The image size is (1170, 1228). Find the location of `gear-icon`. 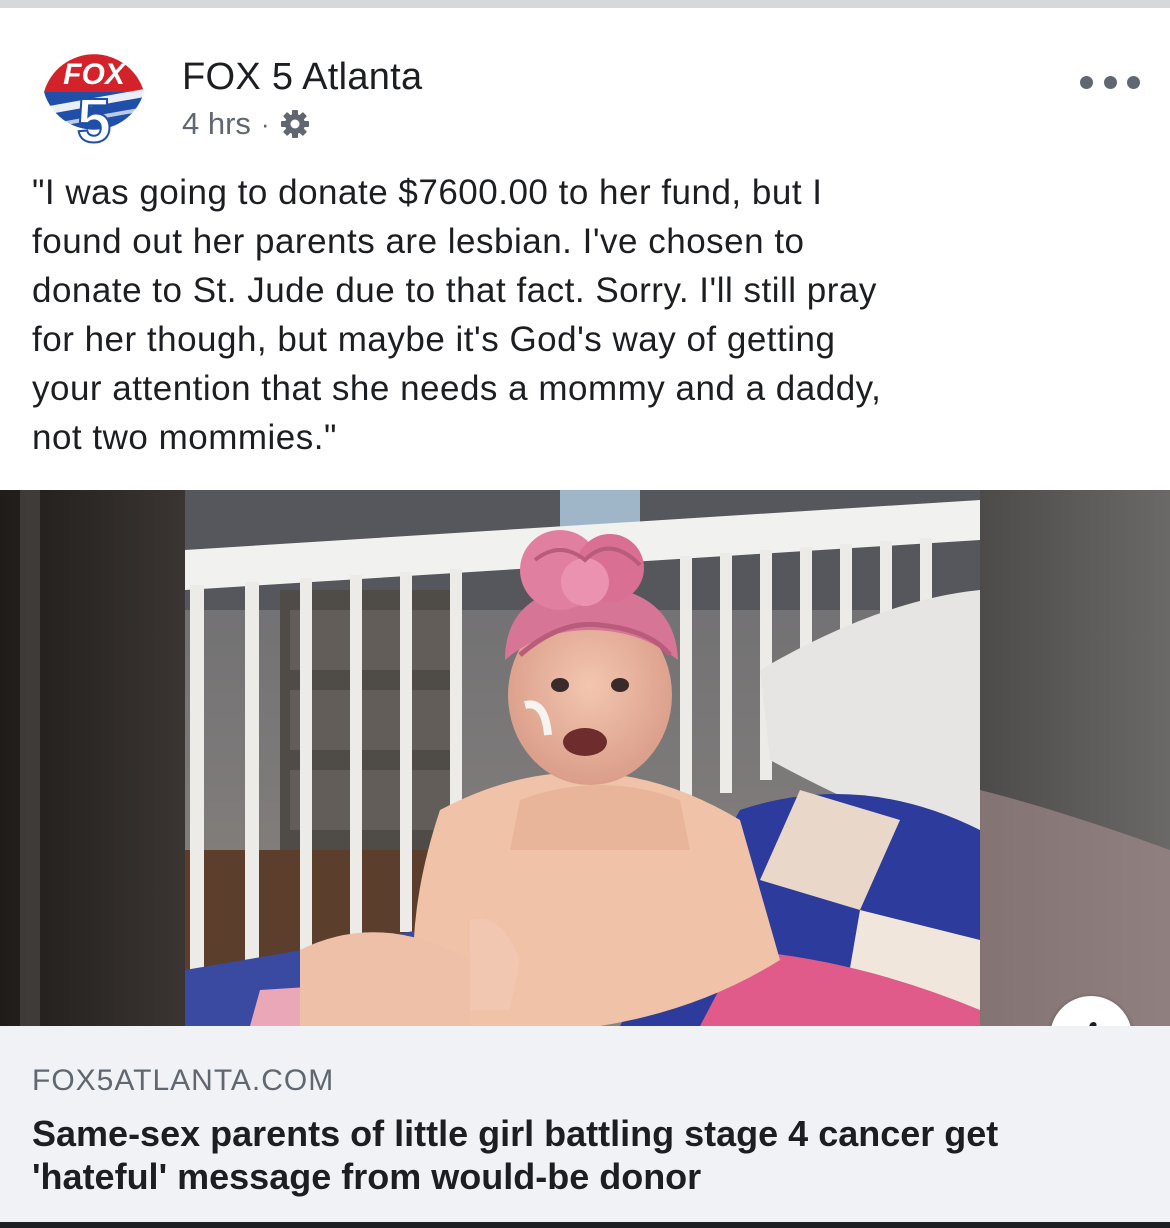

gear-icon is located at coordinates (295, 124).